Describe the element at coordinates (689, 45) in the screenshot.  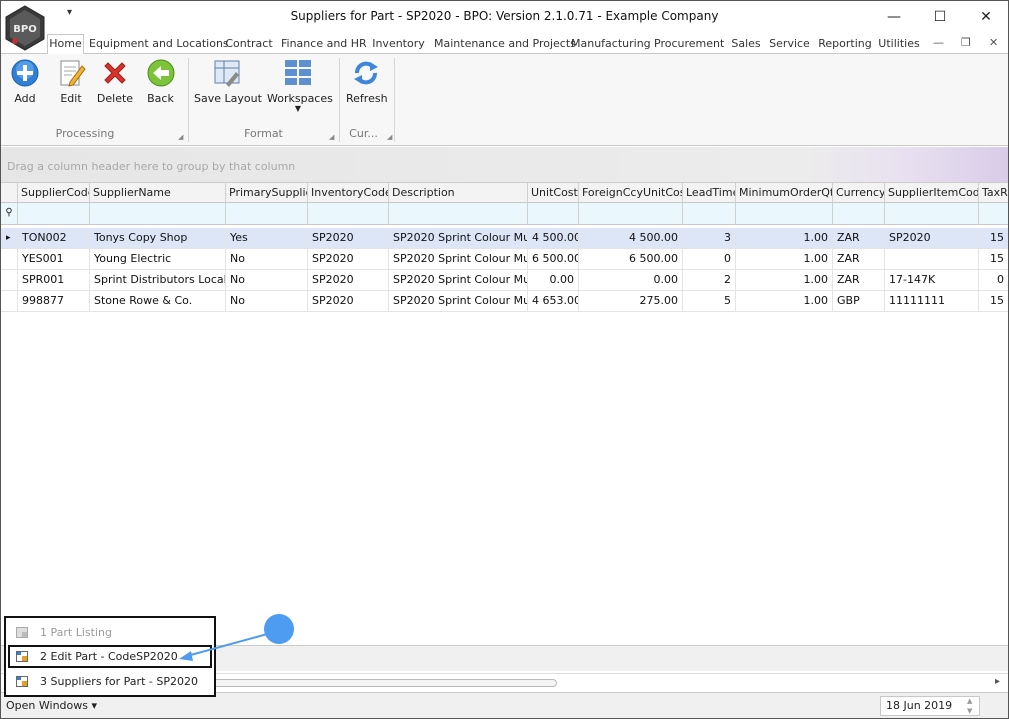
I see `tab-procurement: Procurement` at that location.